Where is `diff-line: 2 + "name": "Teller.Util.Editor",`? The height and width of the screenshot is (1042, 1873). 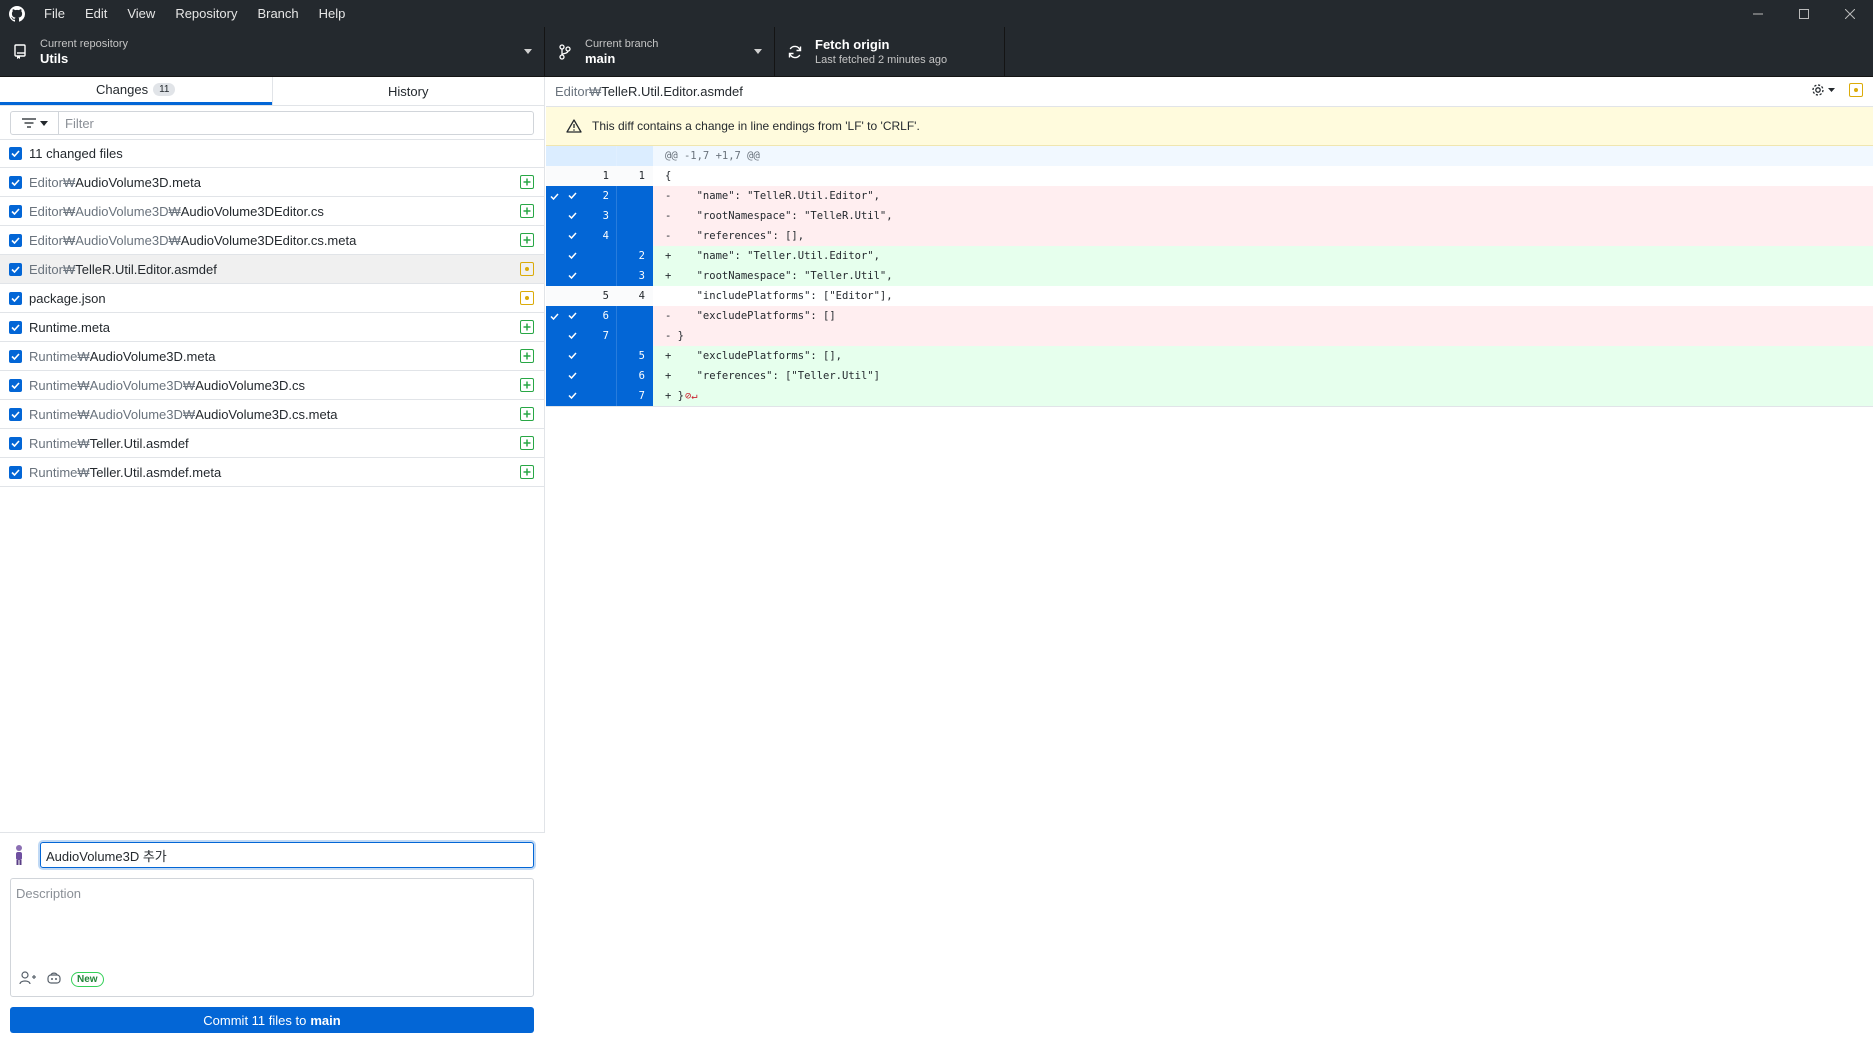
diff-line: 2 + "name": "Teller.Util.Editor", is located at coordinates (1209, 256).